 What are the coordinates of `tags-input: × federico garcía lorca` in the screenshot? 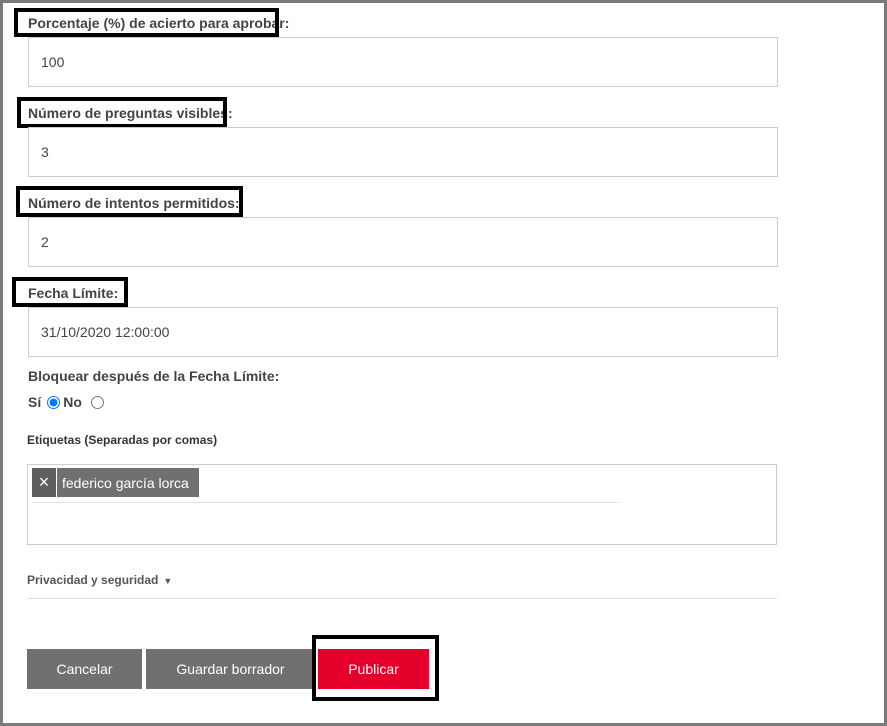 It's located at (402, 504).